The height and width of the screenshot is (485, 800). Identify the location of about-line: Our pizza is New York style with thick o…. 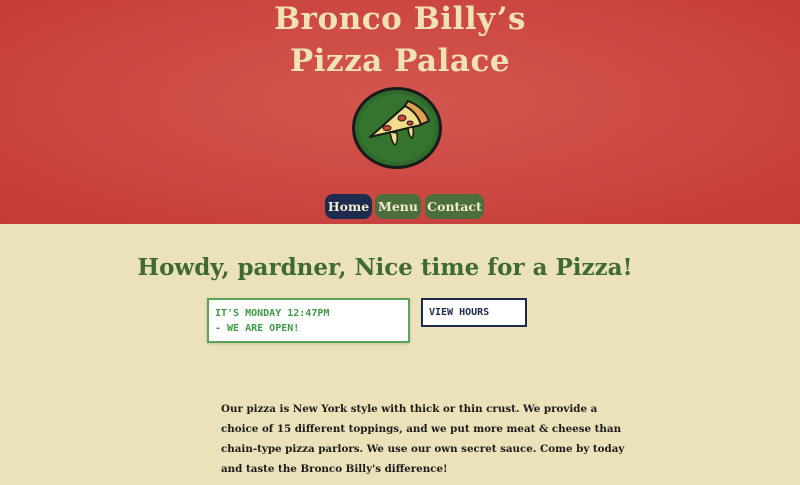
(409, 409).